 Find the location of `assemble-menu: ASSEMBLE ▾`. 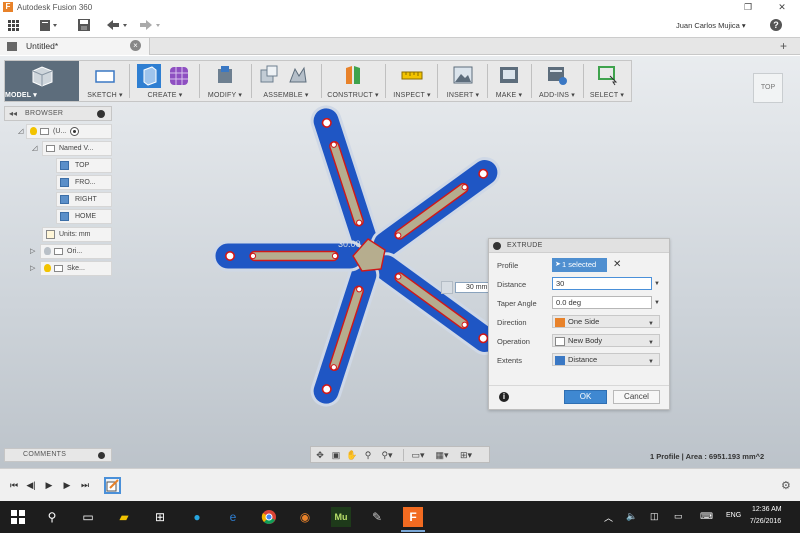

assemble-menu: ASSEMBLE ▾ is located at coordinates (286, 81).